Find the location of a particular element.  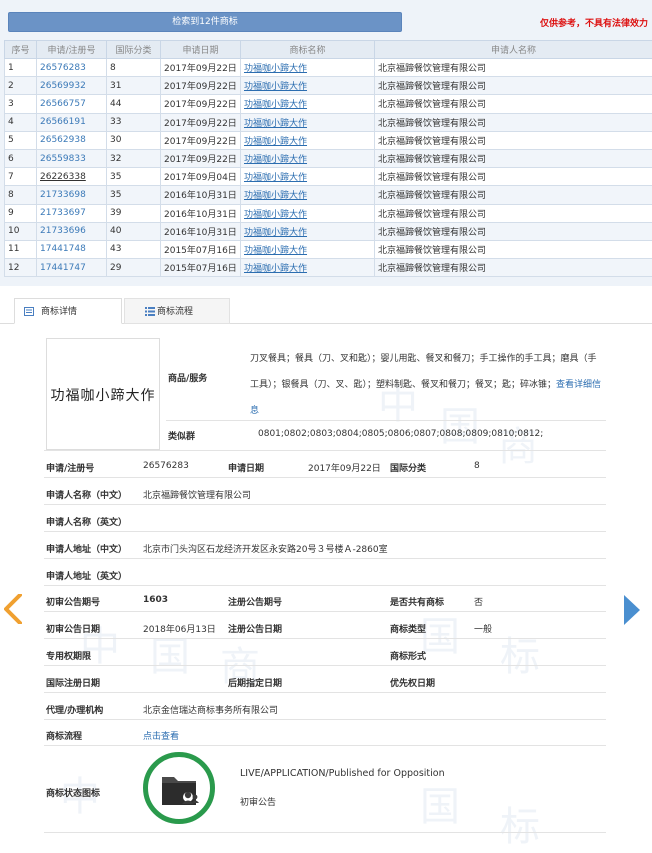

row-index: 8 is located at coordinates (20, 195).